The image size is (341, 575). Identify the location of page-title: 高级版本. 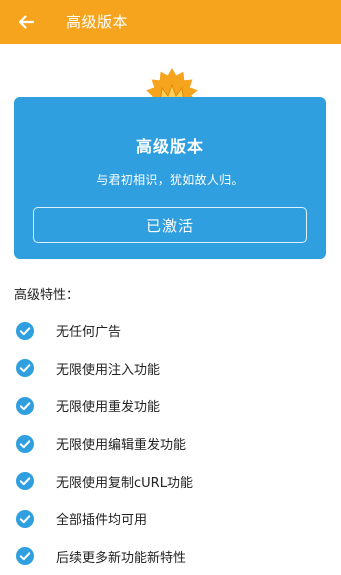
(97, 22).